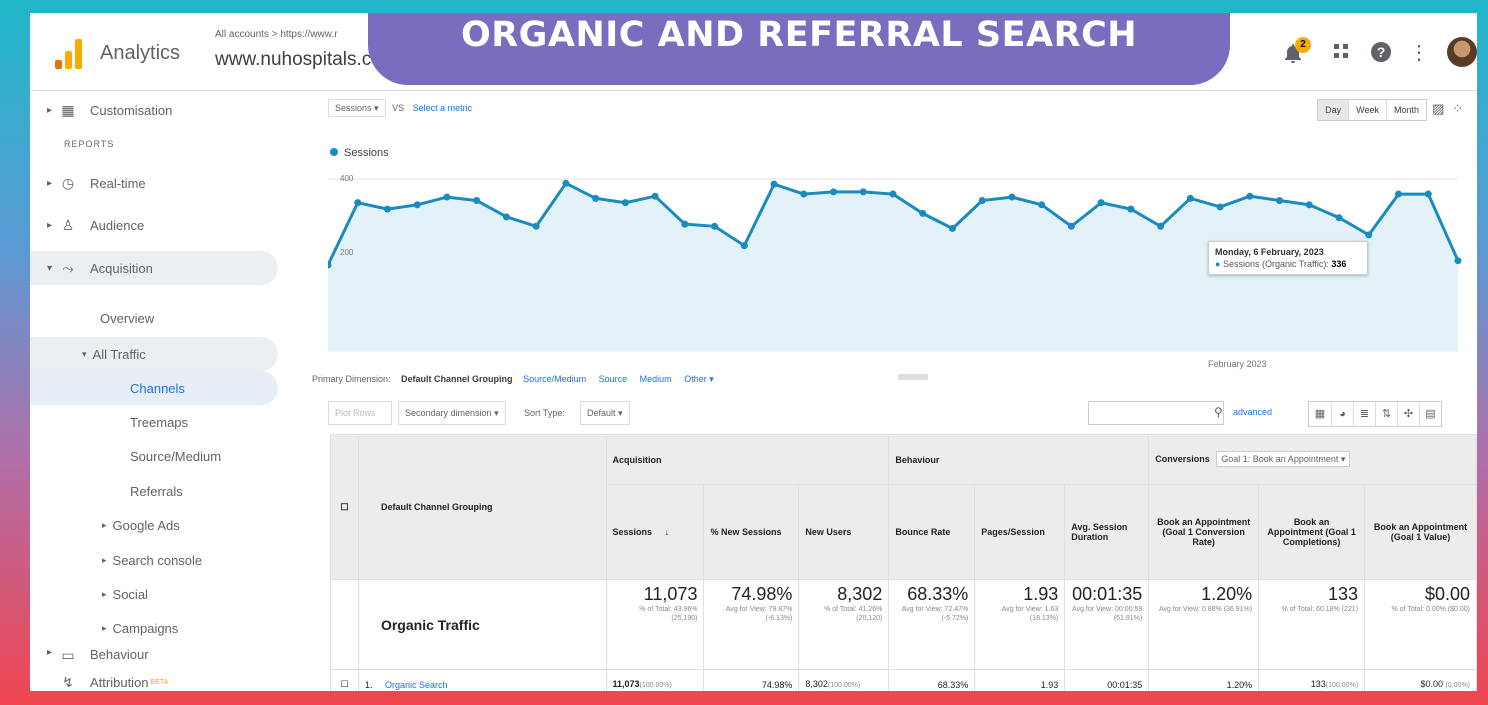  What do you see at coordinates (443, 108) in the screenshot?
I see `select-metric-link: Select a metric` at bounding box center [443, 108].